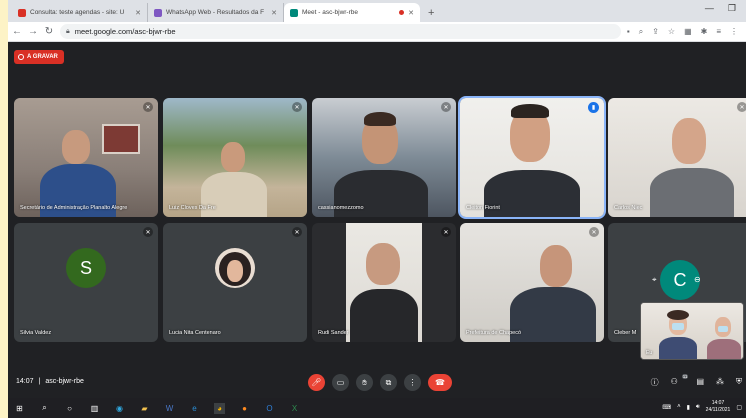 The height and width of the screenshot is (418, 746). I want to click on people-icon: ⚇11, so click(680, 381).